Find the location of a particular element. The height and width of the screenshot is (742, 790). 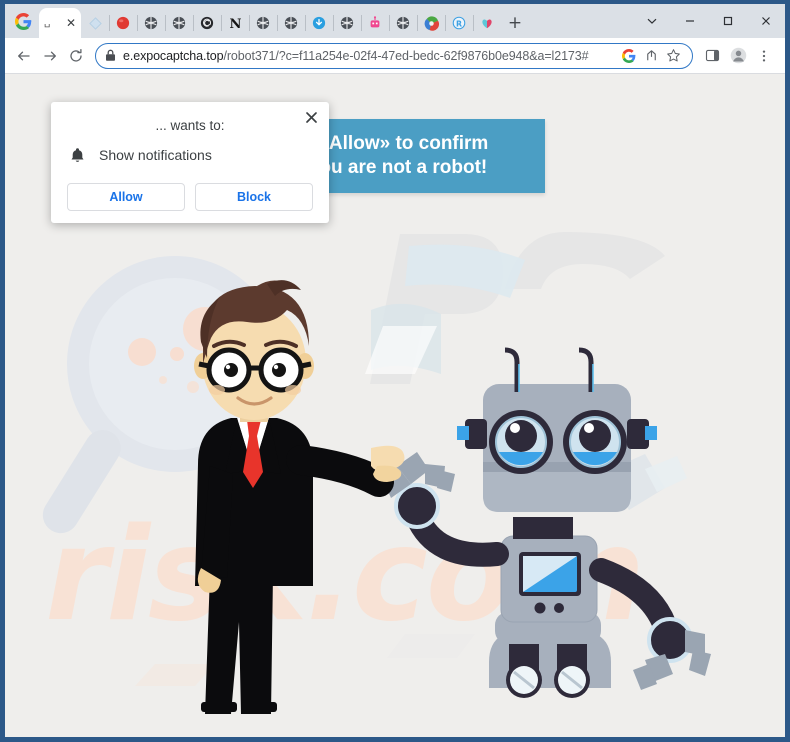

tab-robot-pink-icon is located at coordinates (375, 23).